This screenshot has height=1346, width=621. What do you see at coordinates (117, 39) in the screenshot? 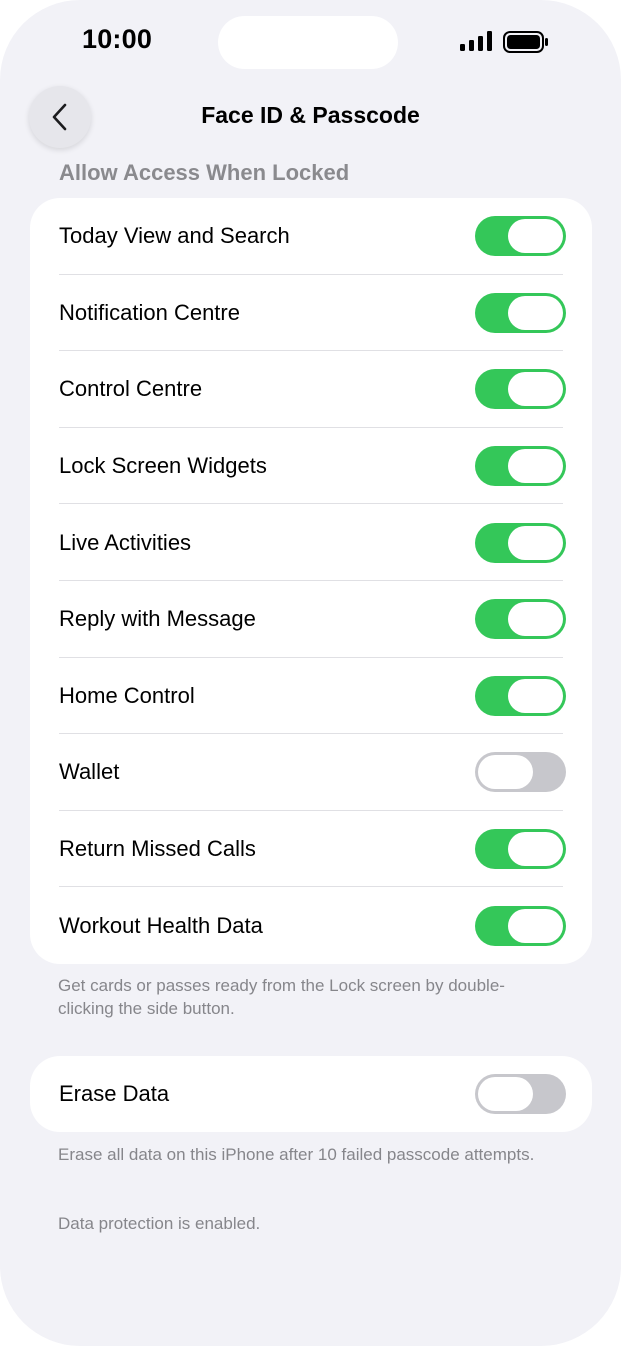
I see `status-time: 10:00` at bounding box center [117, 39].